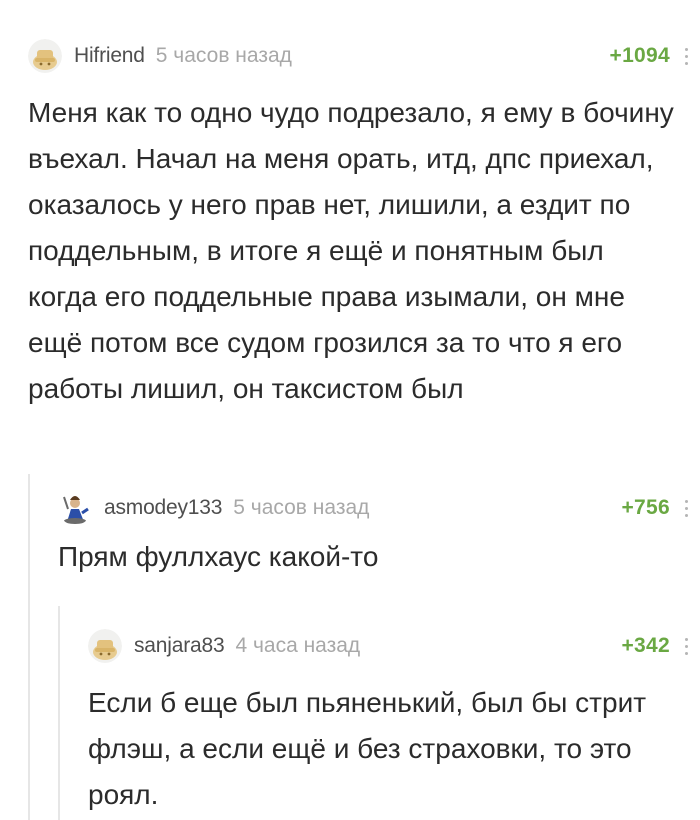  What do you see at coordinates (394, 646) in the screenshot?
I see `comment-header: sanjara83 4 часа назад +342` at bounding box center [394, 646].